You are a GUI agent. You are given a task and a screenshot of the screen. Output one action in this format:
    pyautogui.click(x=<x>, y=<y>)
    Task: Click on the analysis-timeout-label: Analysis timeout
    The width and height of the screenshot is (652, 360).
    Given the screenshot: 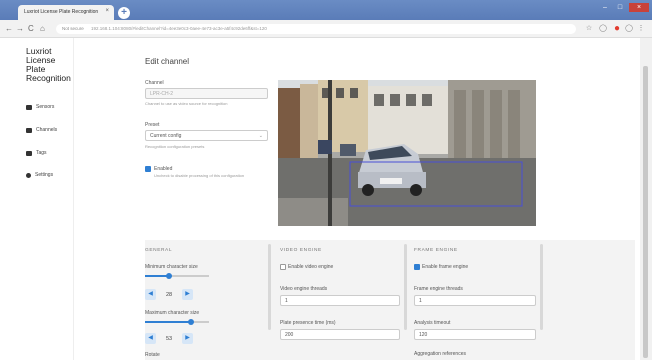 What is the action you would take?
    pyautogui.click(x=432, y=323)
    